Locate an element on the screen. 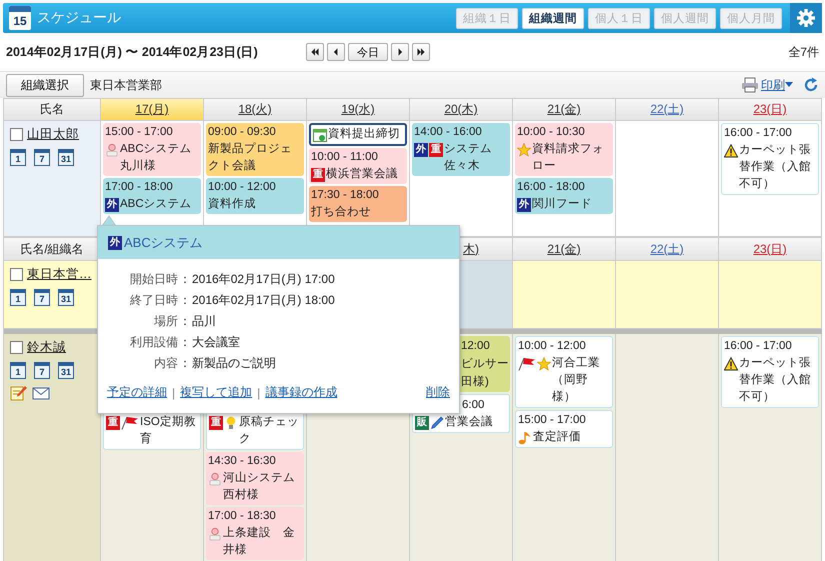 The height and width of the screenshot is (561, 825). app-title: スケジュール is located at coordinates (79, 18).